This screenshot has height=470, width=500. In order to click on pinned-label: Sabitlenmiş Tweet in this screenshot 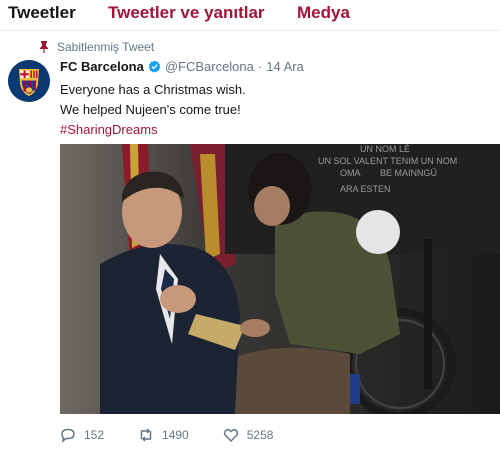, I will do `click(106, 47)`.